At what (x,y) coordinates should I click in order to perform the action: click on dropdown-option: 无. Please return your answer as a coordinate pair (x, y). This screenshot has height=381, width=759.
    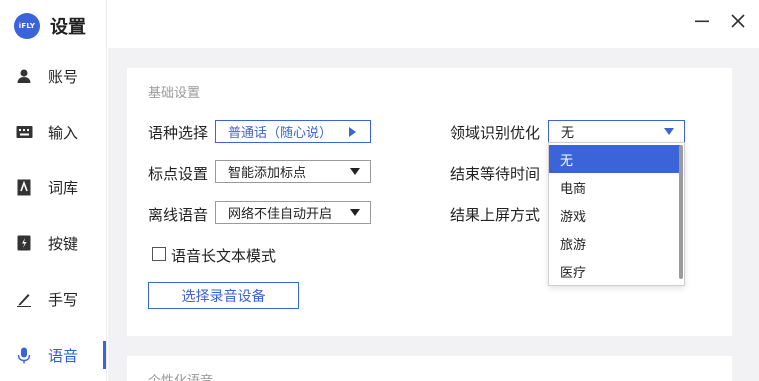
    Looking at the image, I should click on (615, 159).